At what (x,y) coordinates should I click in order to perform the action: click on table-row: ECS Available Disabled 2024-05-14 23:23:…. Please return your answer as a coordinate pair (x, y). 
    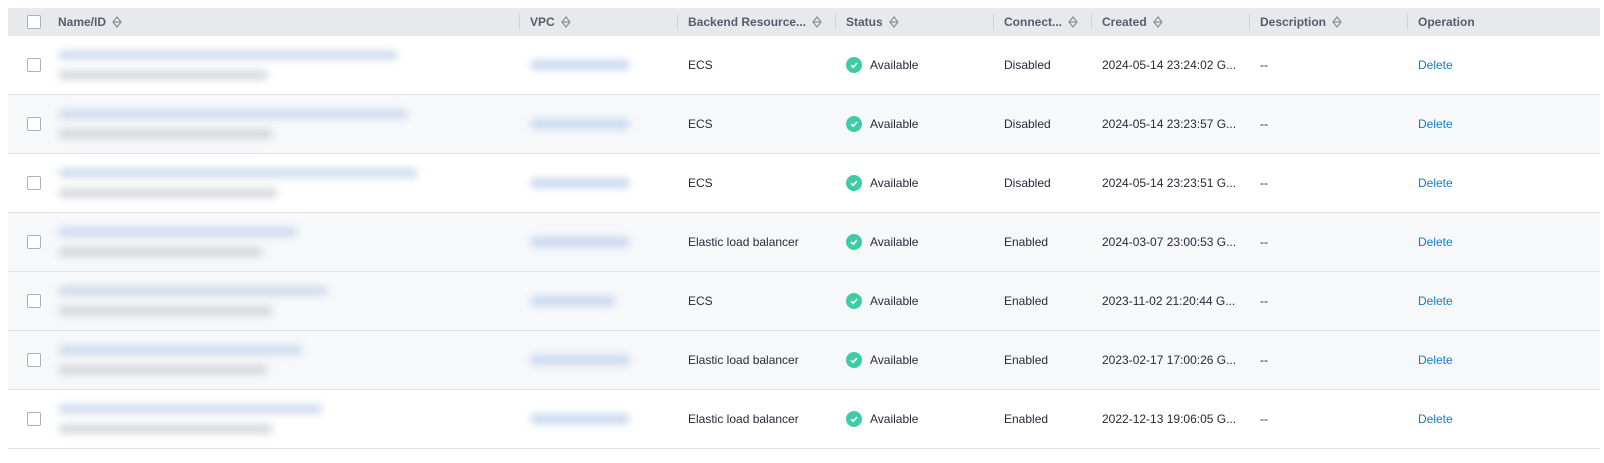
    Looking at the image, I should click on (804, 183).